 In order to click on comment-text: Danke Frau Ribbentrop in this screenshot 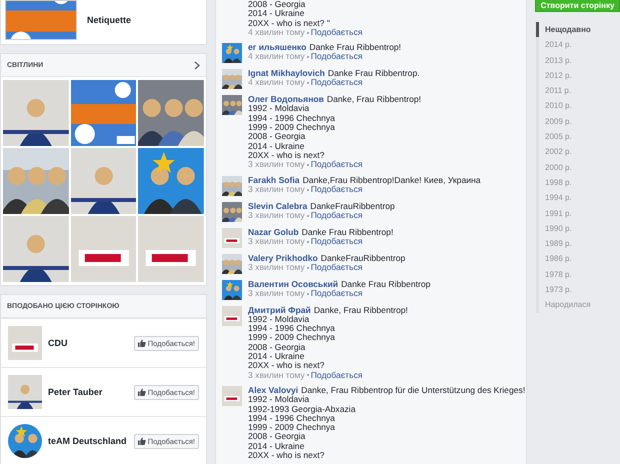, I will do `click(385, 284)`.